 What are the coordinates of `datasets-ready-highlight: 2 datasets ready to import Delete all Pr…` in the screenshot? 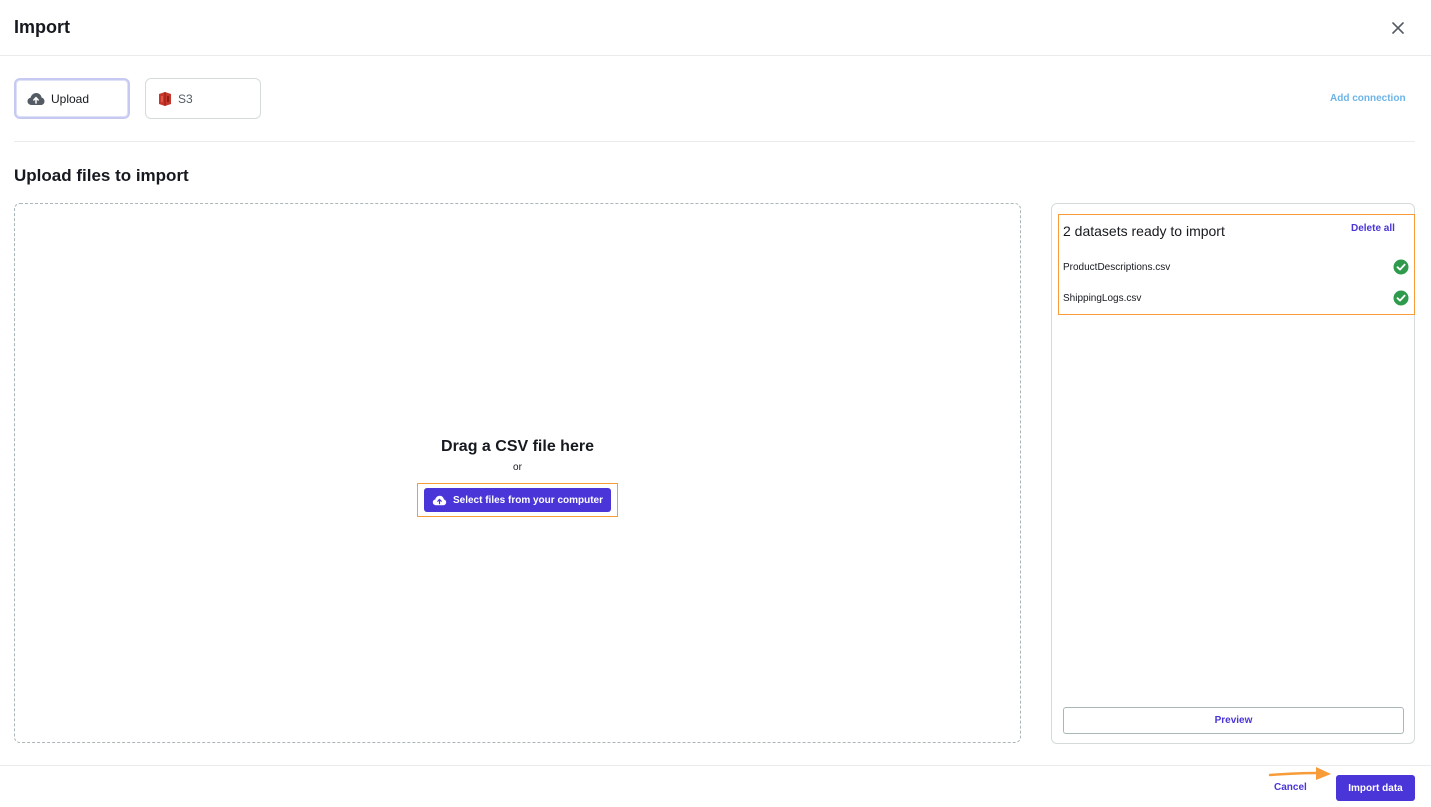 It's located at (1236, 264).